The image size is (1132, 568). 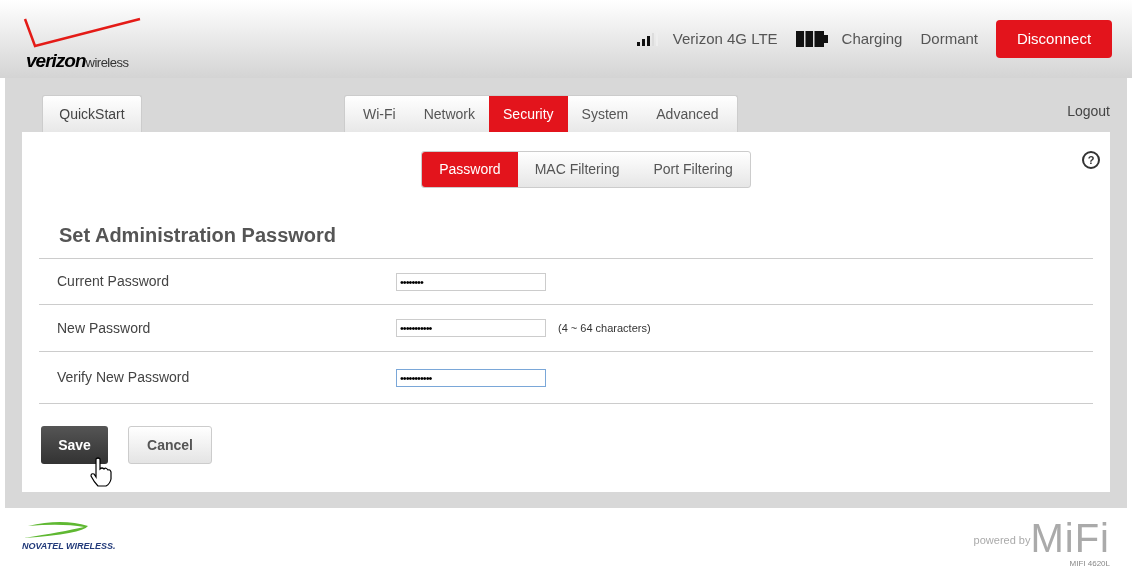 I want to click on swoosh-icon, so click(x=82, y=33).